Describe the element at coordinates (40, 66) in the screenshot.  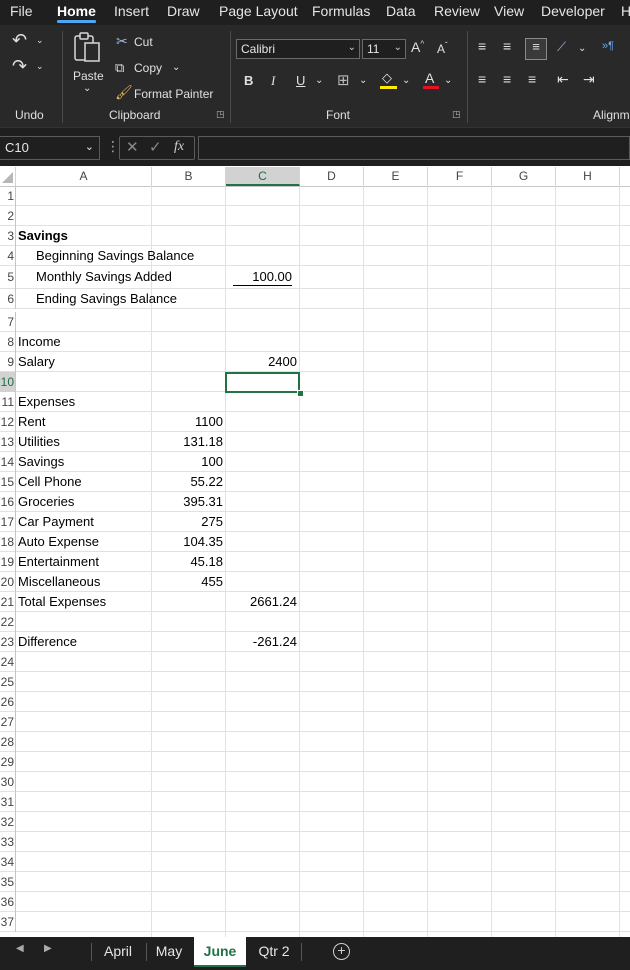
I see `redo-dropdown-icon: ⌄` at that location.